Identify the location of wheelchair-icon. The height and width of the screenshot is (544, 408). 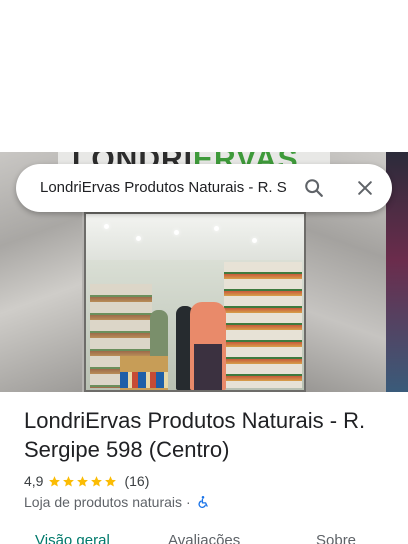
(203, 502).